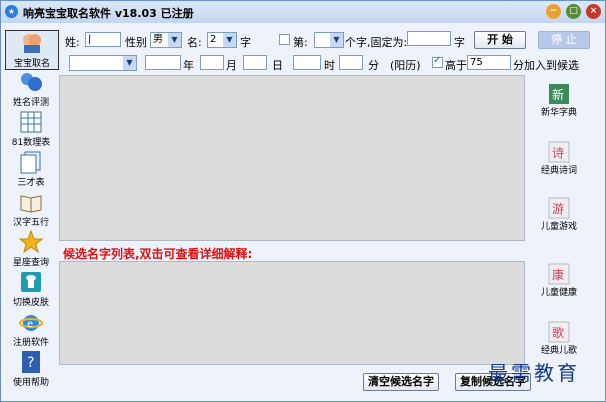 This screenshot has width=606, height=402. I want to click on close-button: ×, so click(593, 11).